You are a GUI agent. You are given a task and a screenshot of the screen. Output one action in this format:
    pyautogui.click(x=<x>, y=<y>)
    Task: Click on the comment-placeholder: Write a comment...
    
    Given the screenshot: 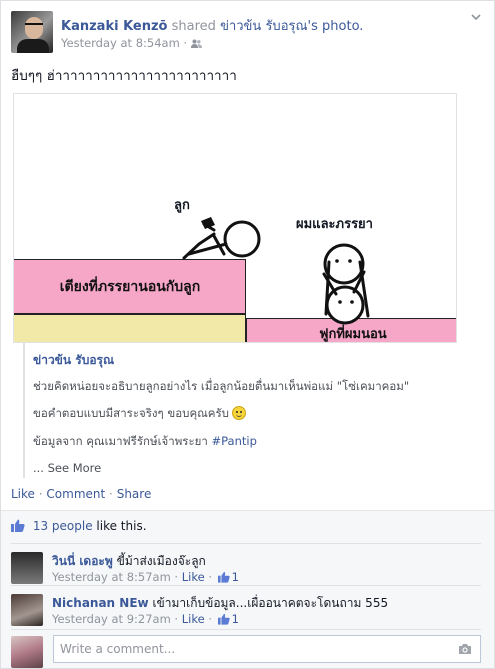 What is the action you would take?
    pyautogui.click(x=118, y=649)
    